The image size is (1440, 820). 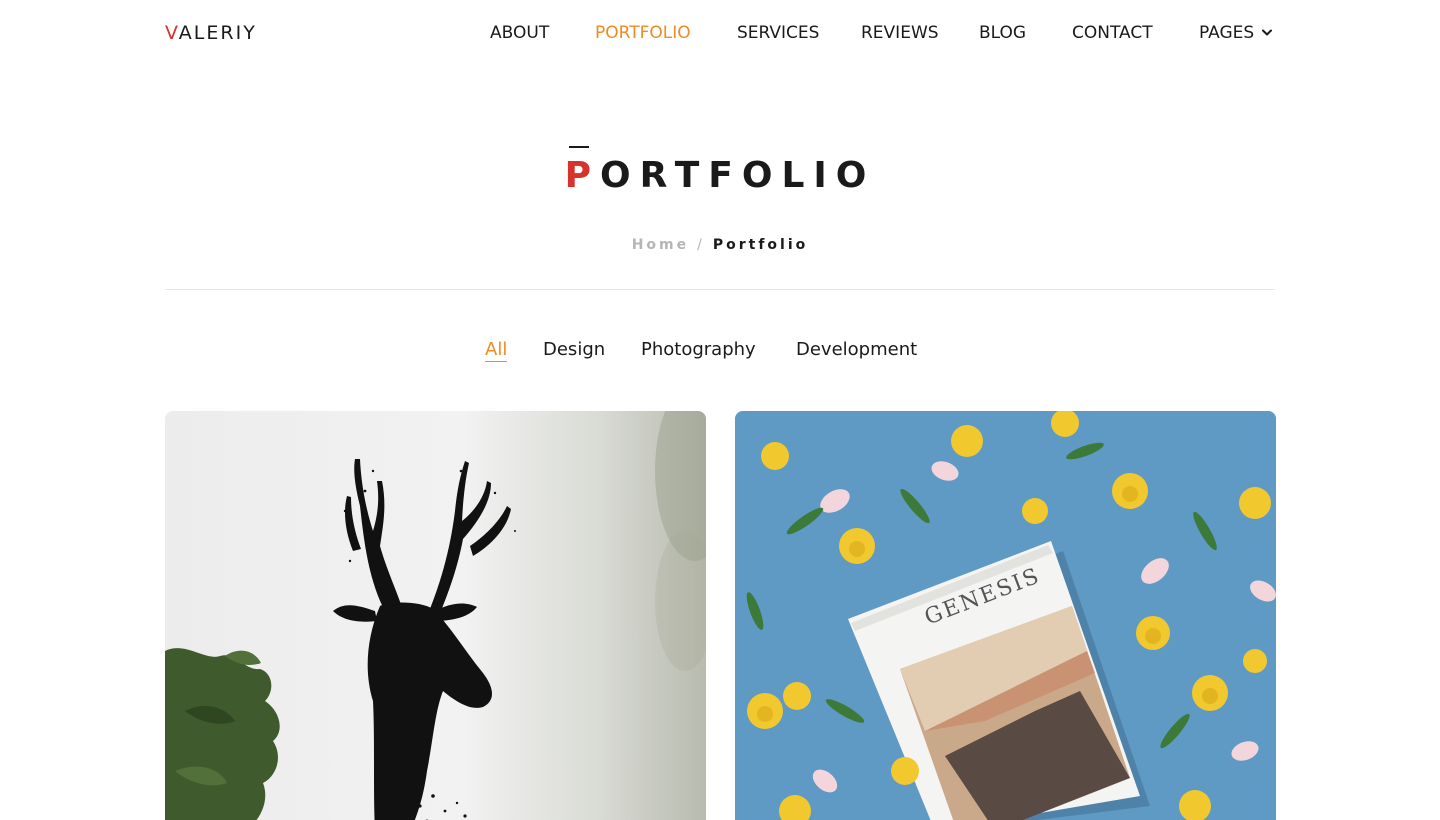 I want to click on chevron-down-icon, so click(x=1267, y=33).